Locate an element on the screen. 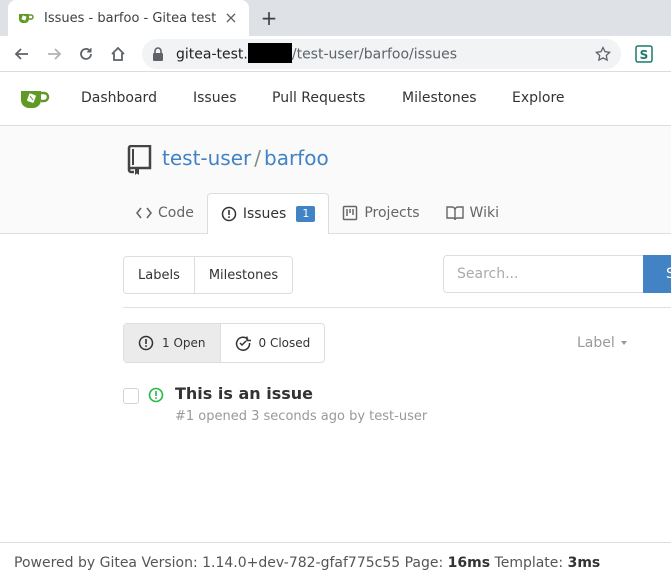  open-issues-button: 1 Open is located at coordinates (172, 343).